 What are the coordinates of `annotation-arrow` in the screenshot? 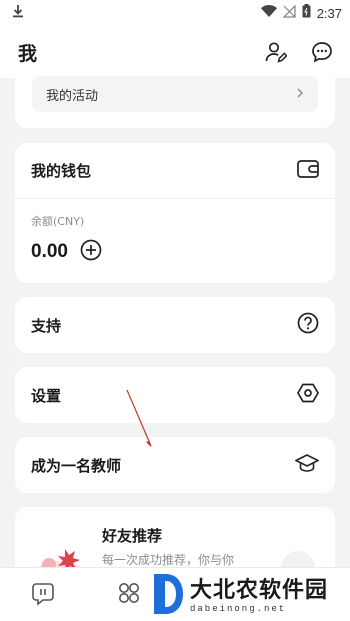 It's located at (139, 418).